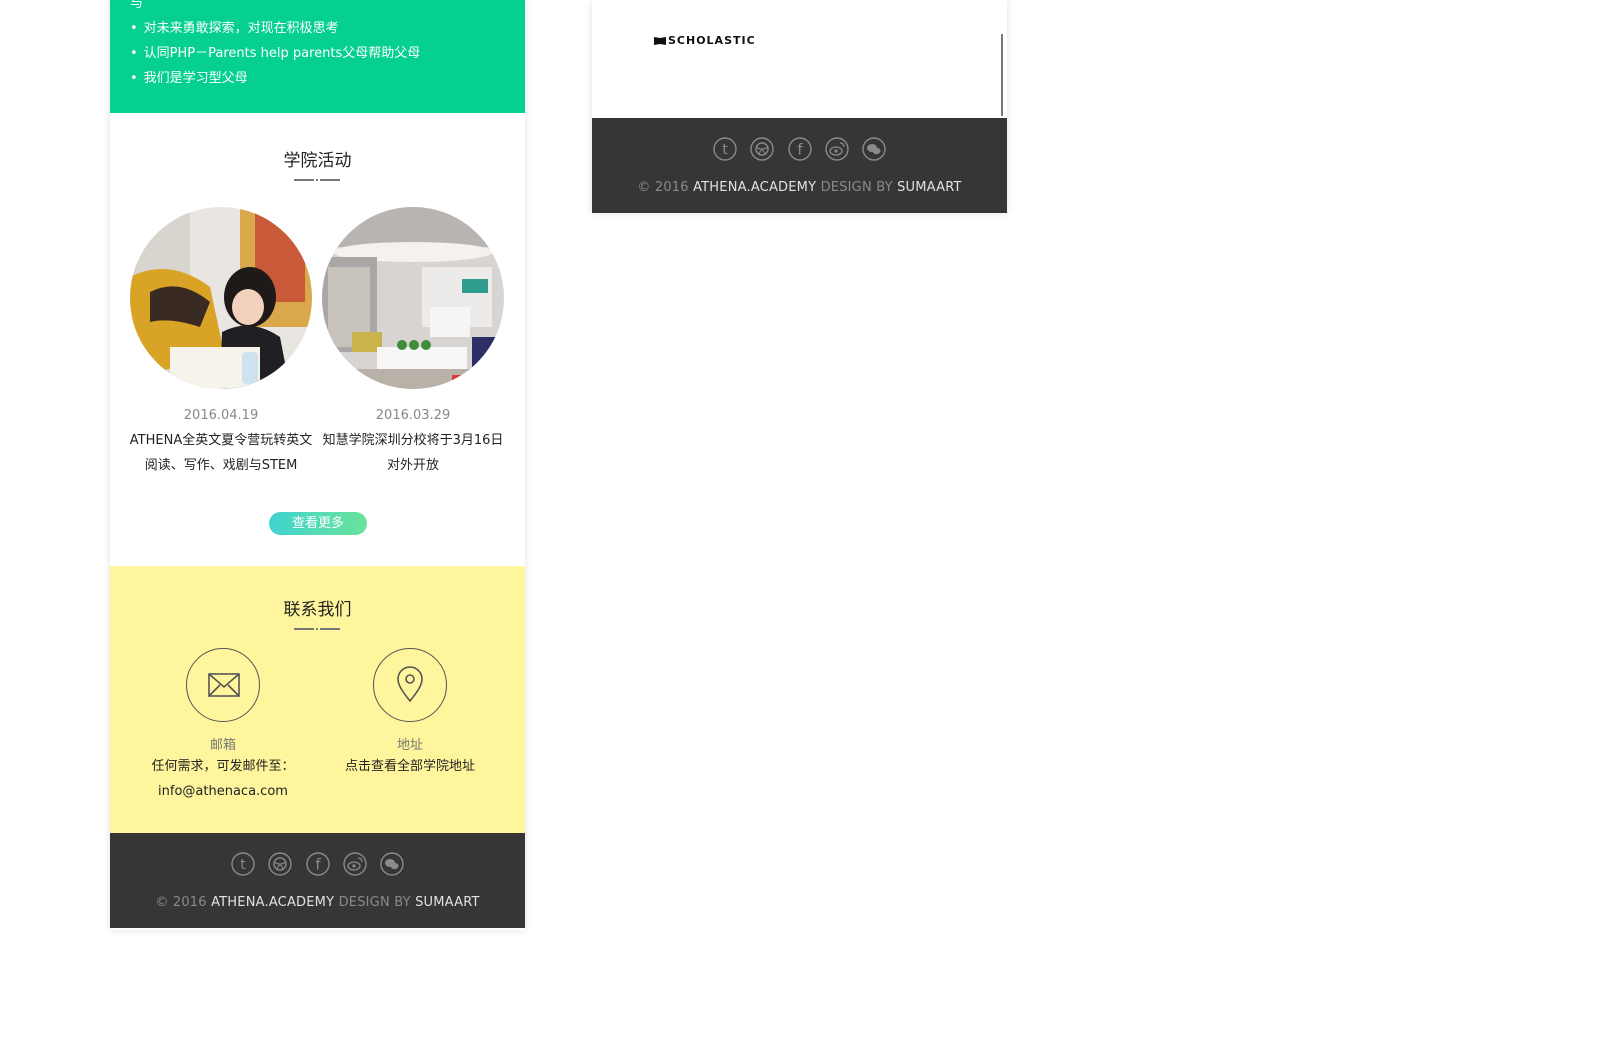 The width and height of the screenshot is (1600, 1064). What do you see at coordinates (222, 745) in the screenshot?
I see `email-label: 邮箱` at bounding box center [222, 745].